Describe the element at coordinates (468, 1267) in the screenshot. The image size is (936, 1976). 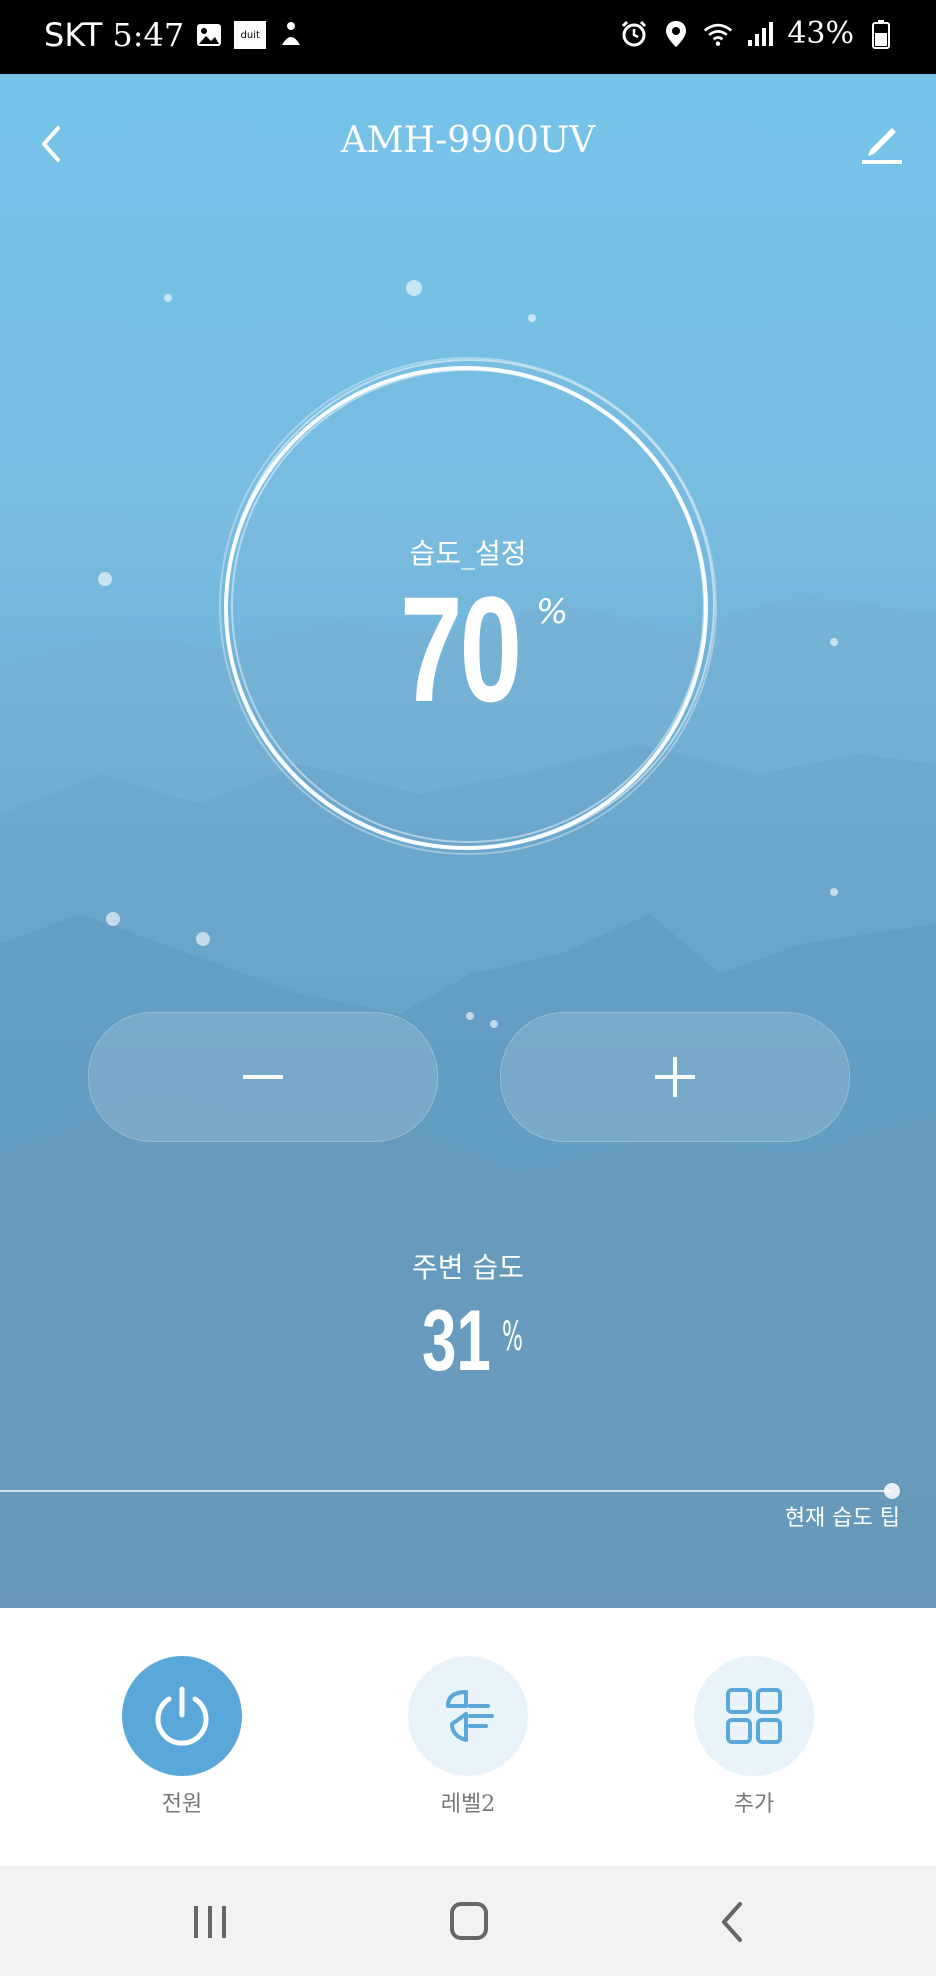
I see `ambient-label: 주변 습도` at that location.